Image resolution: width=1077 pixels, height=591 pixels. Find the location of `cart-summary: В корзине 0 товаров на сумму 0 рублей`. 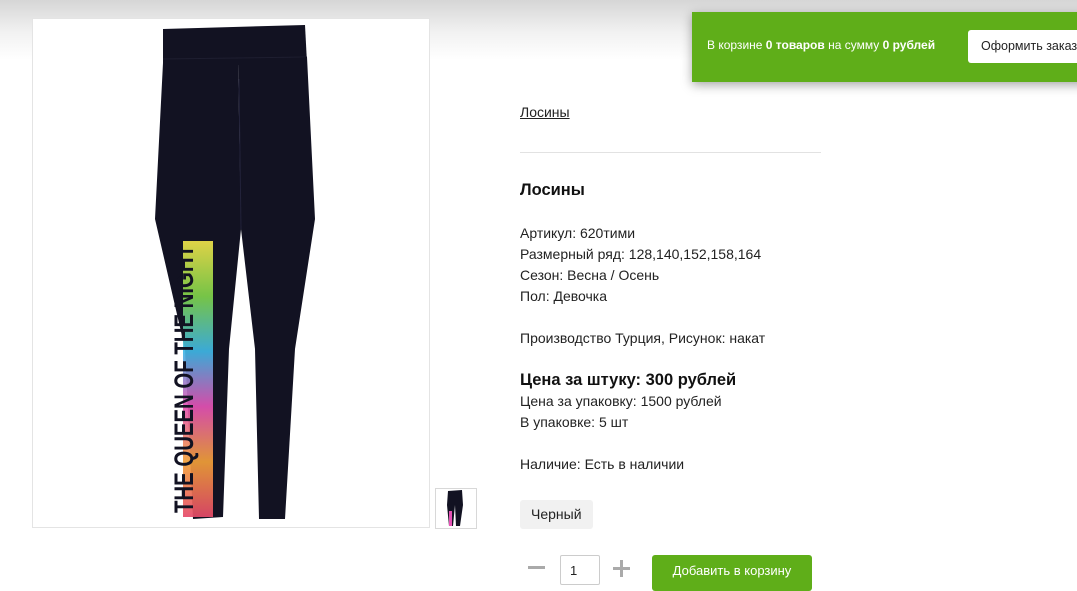

cart-summary: В корзине 0 товаров на сумму 0 рублей is located at coordinates (821, 45).